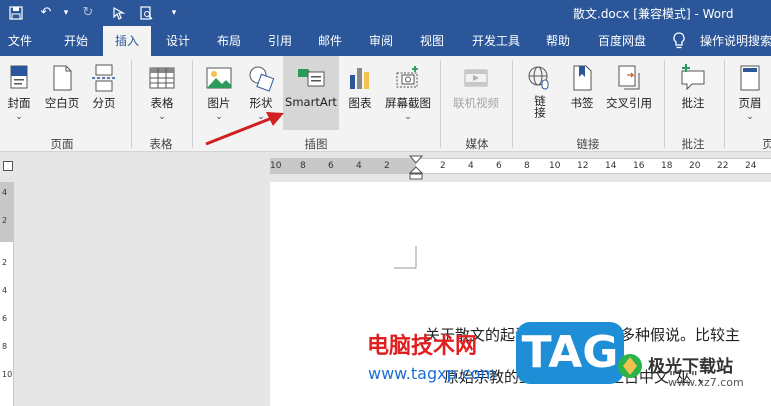  I want to click on customize-icon: ▾, so click(174, 13).